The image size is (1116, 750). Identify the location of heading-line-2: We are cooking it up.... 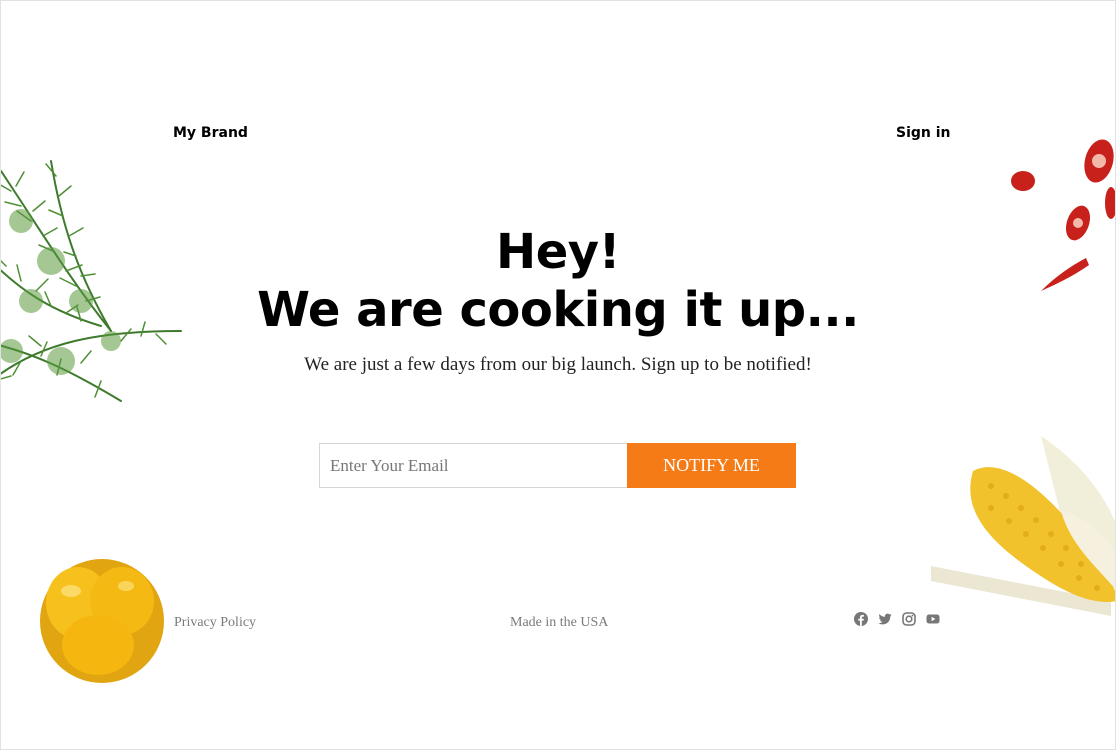
(558, 310).